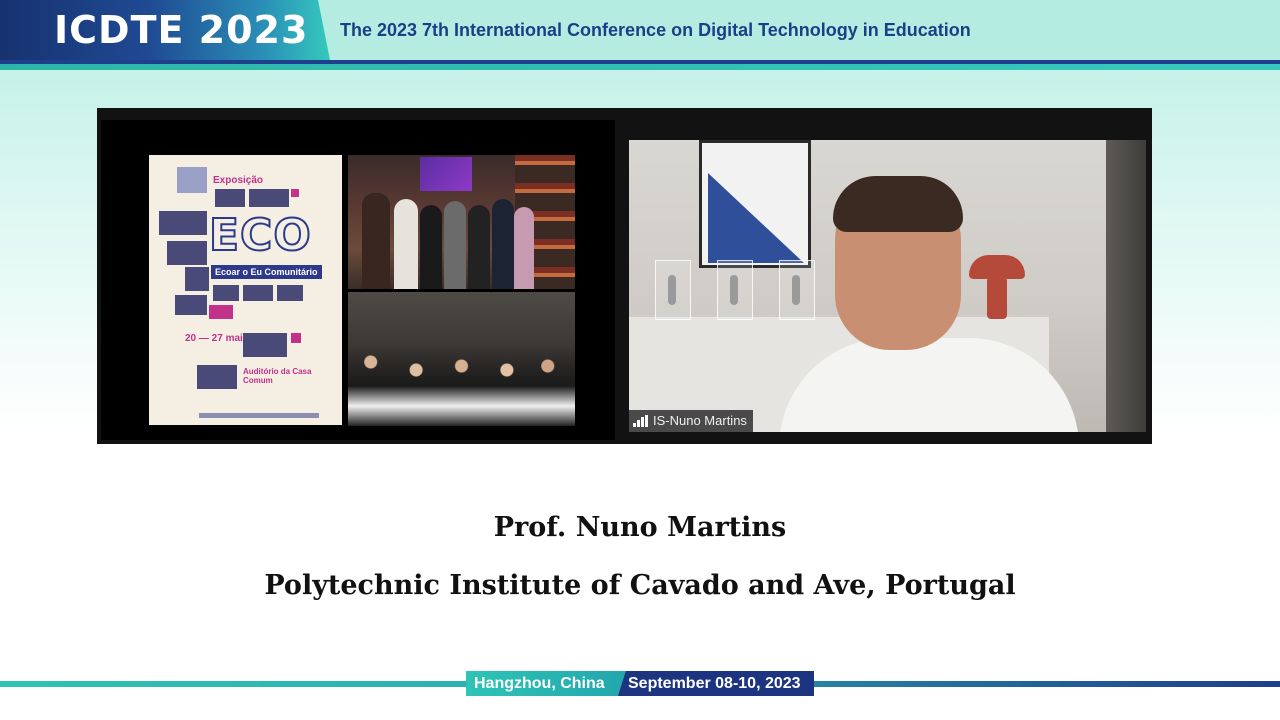 Image resolution: width=1280 pixels, height=720 pixels. What do you see at coordinates (716, 683) in the screenshot?
I see `footer-dates: September 08-10, 2023` at bounding box center [716, 683].